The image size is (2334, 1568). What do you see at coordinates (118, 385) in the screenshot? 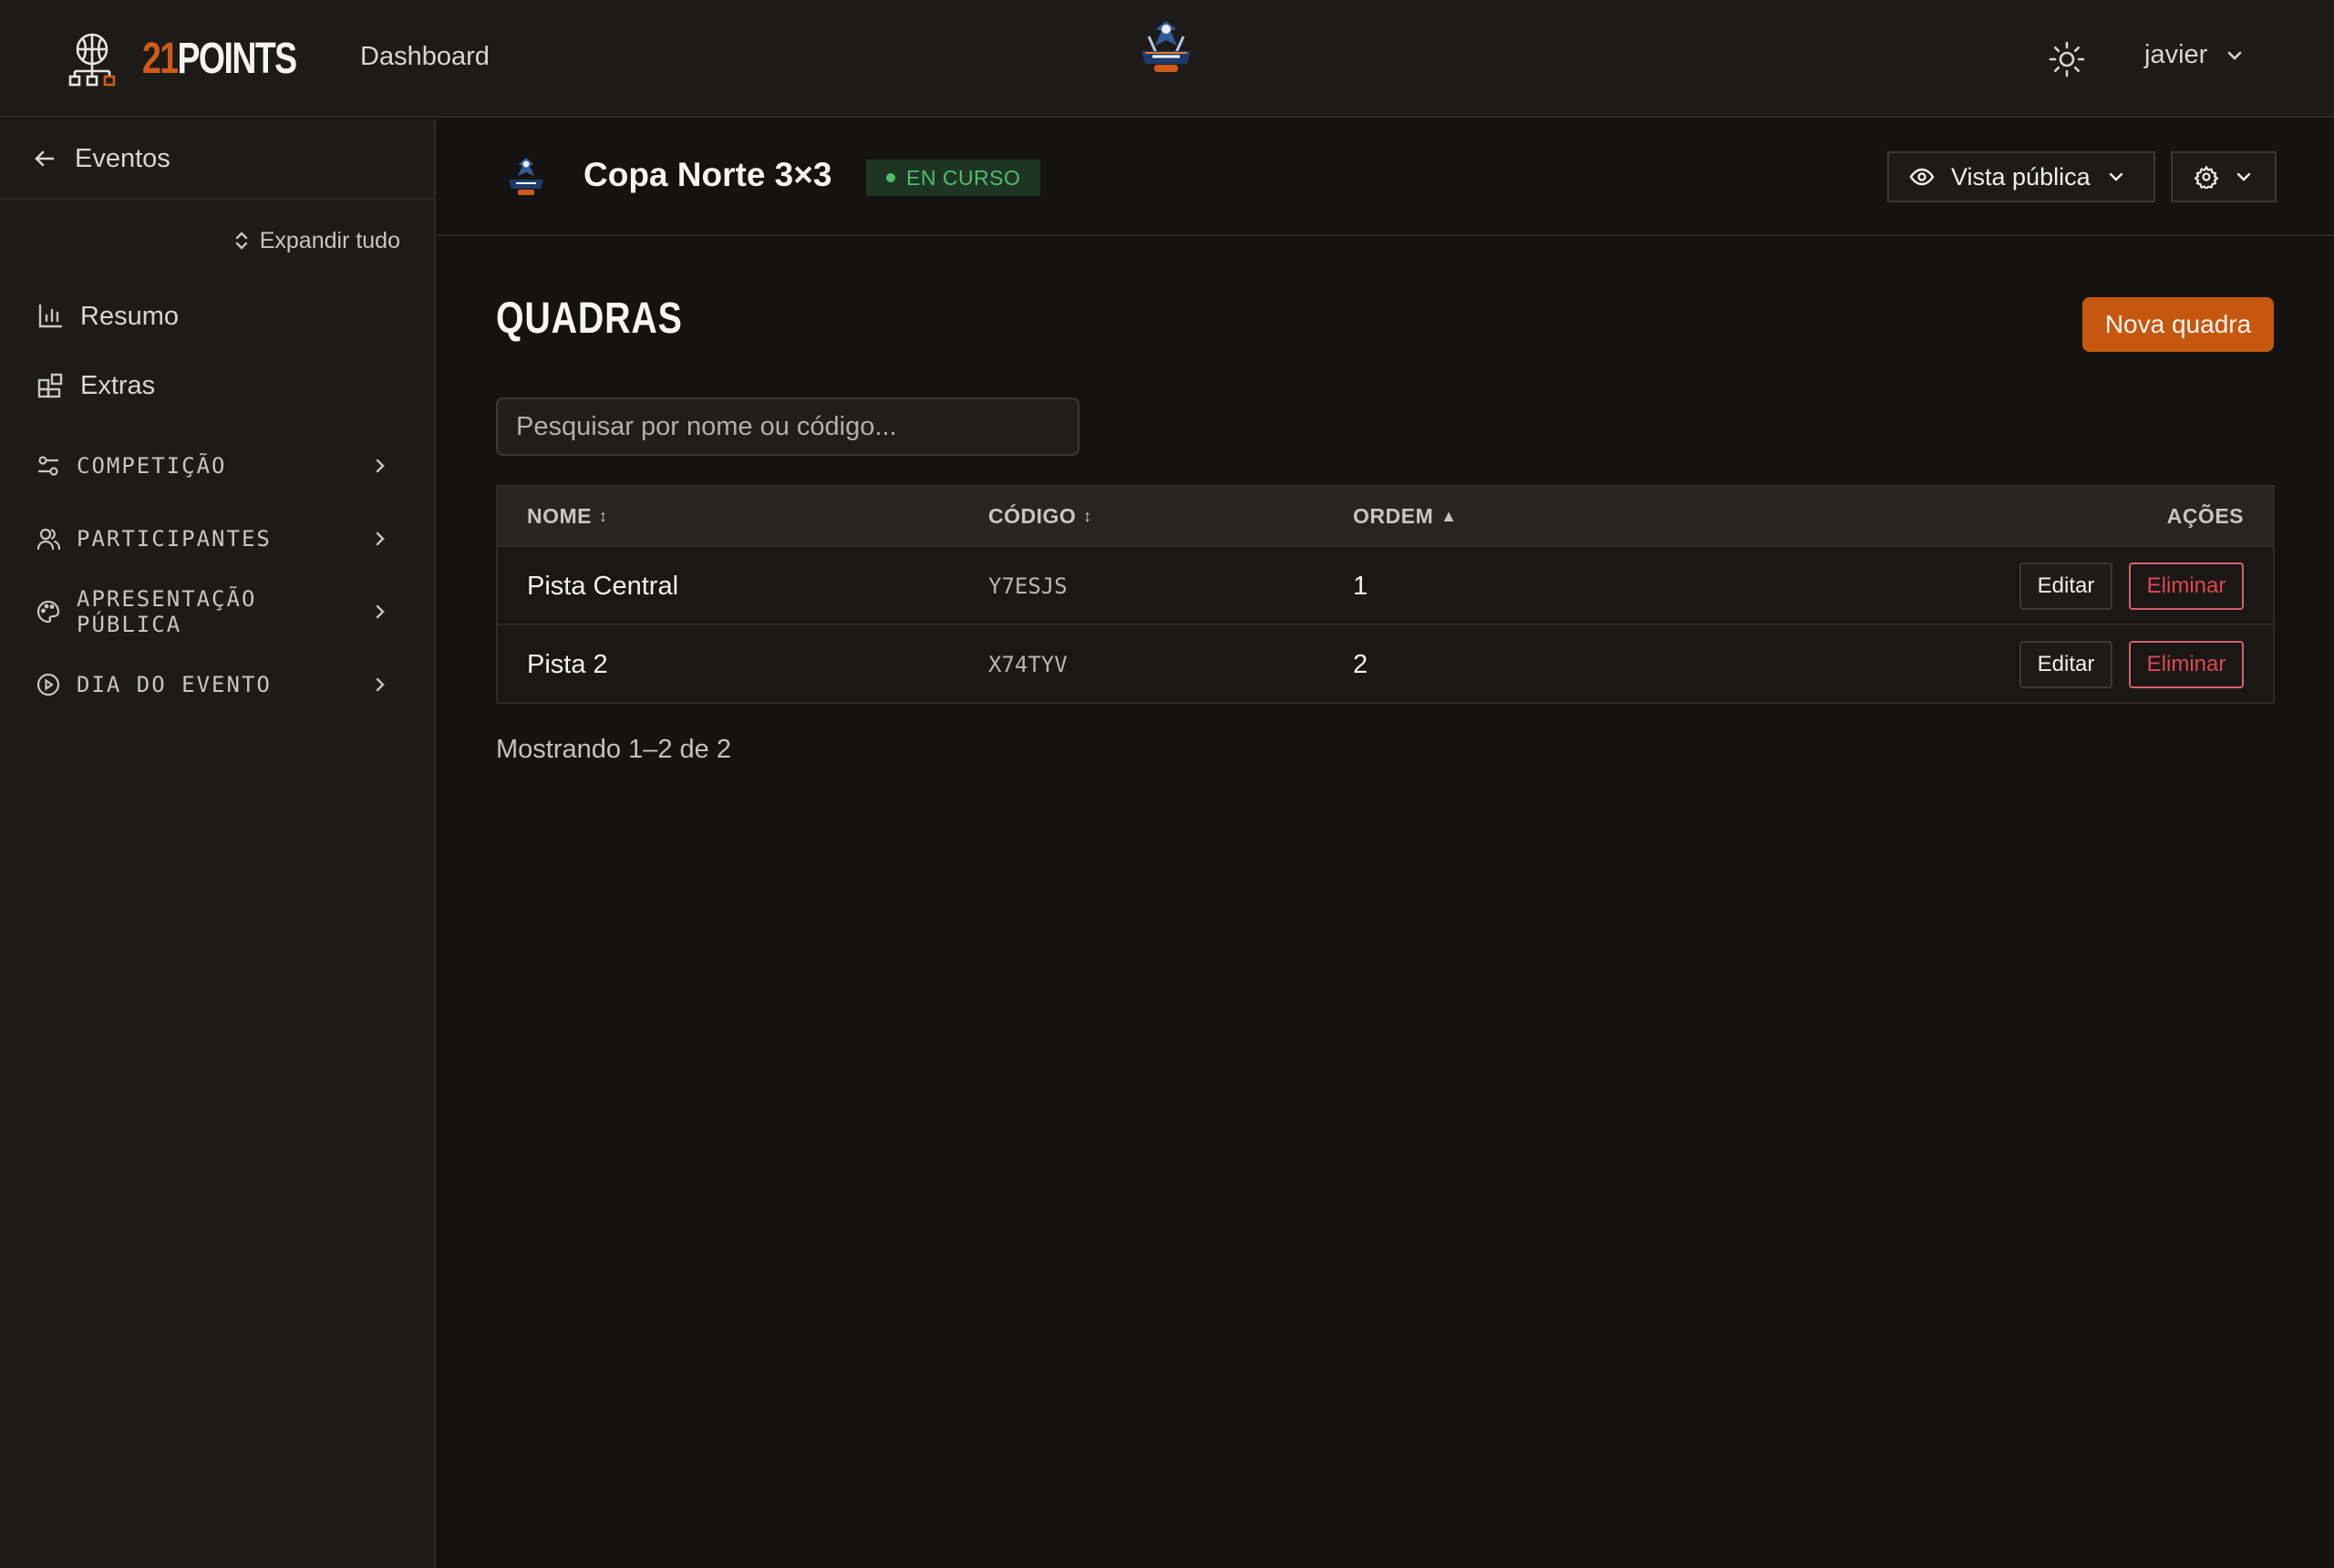
I see `sidebar-item-label: Extras` at bounding box center [118, 385].